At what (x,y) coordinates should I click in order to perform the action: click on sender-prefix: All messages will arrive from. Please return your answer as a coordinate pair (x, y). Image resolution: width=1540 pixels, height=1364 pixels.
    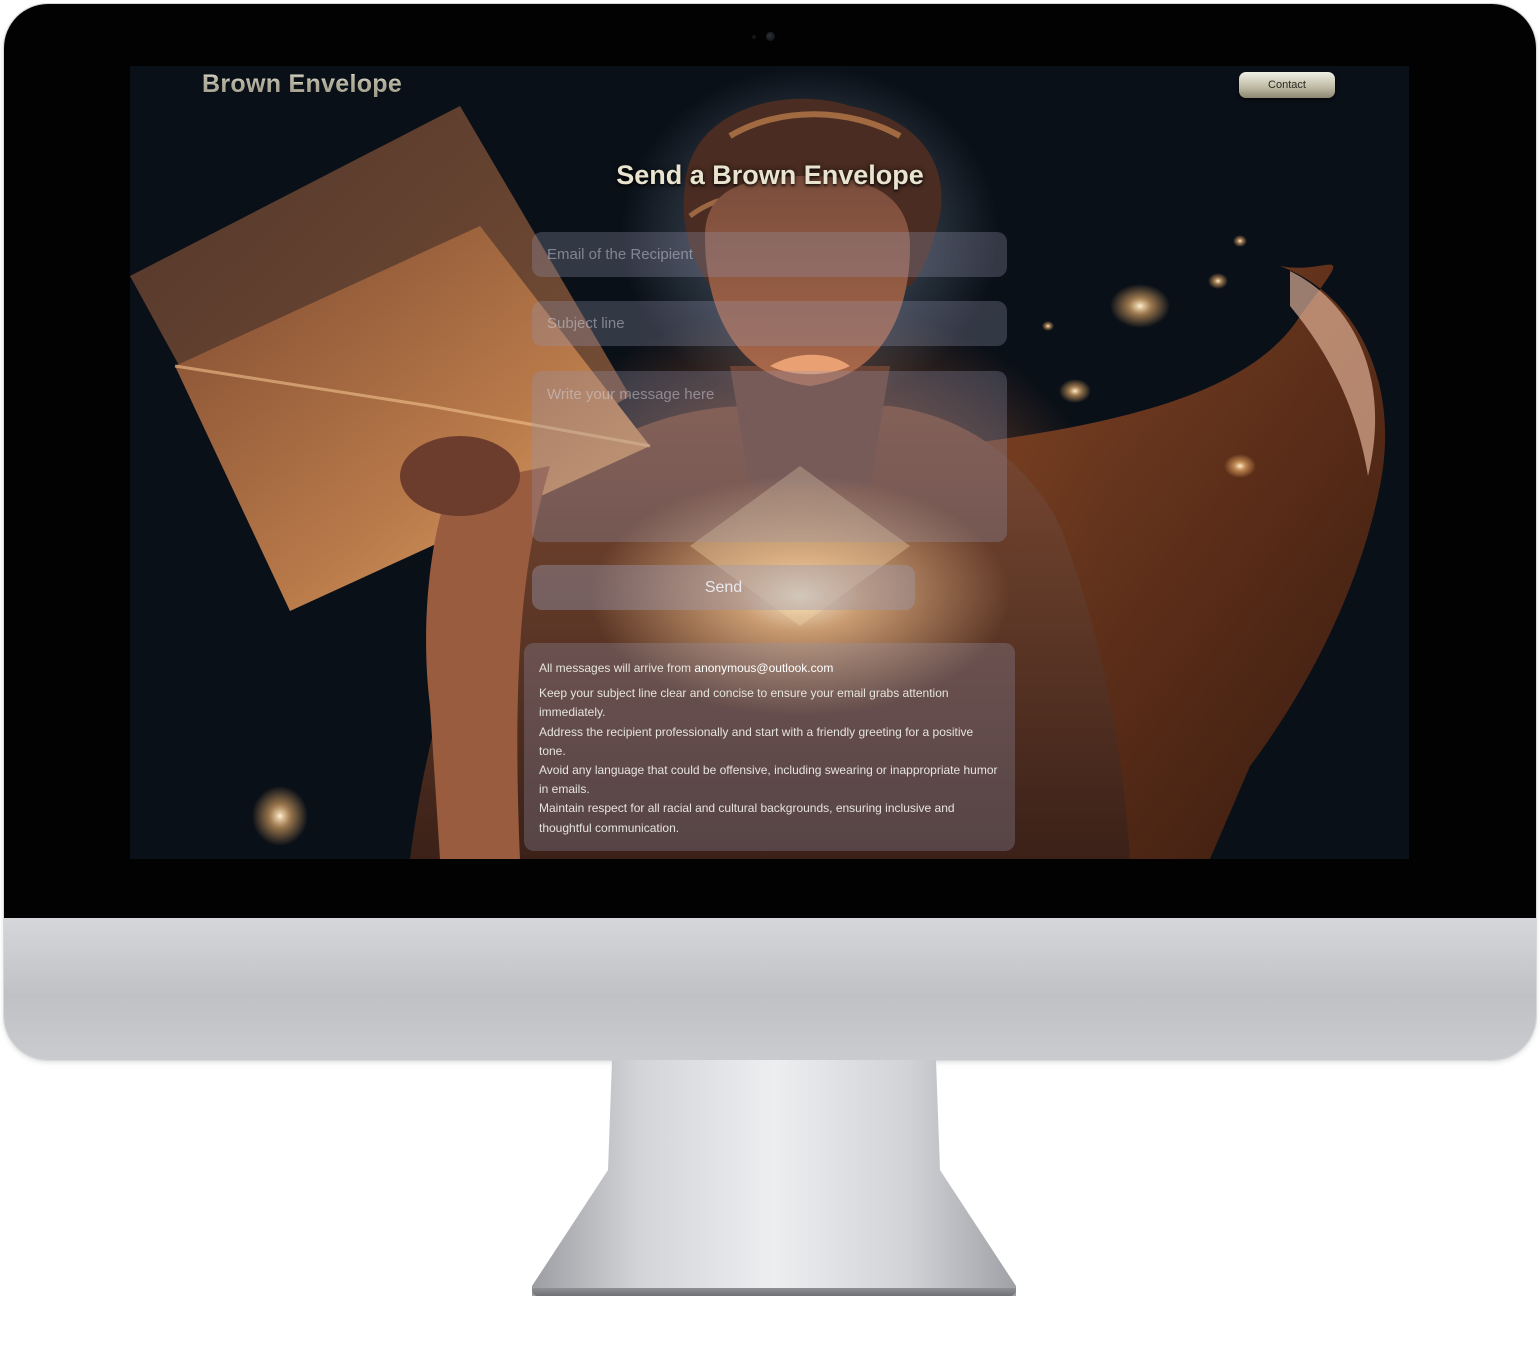
    Looking at the image, I should click on (615, 668).